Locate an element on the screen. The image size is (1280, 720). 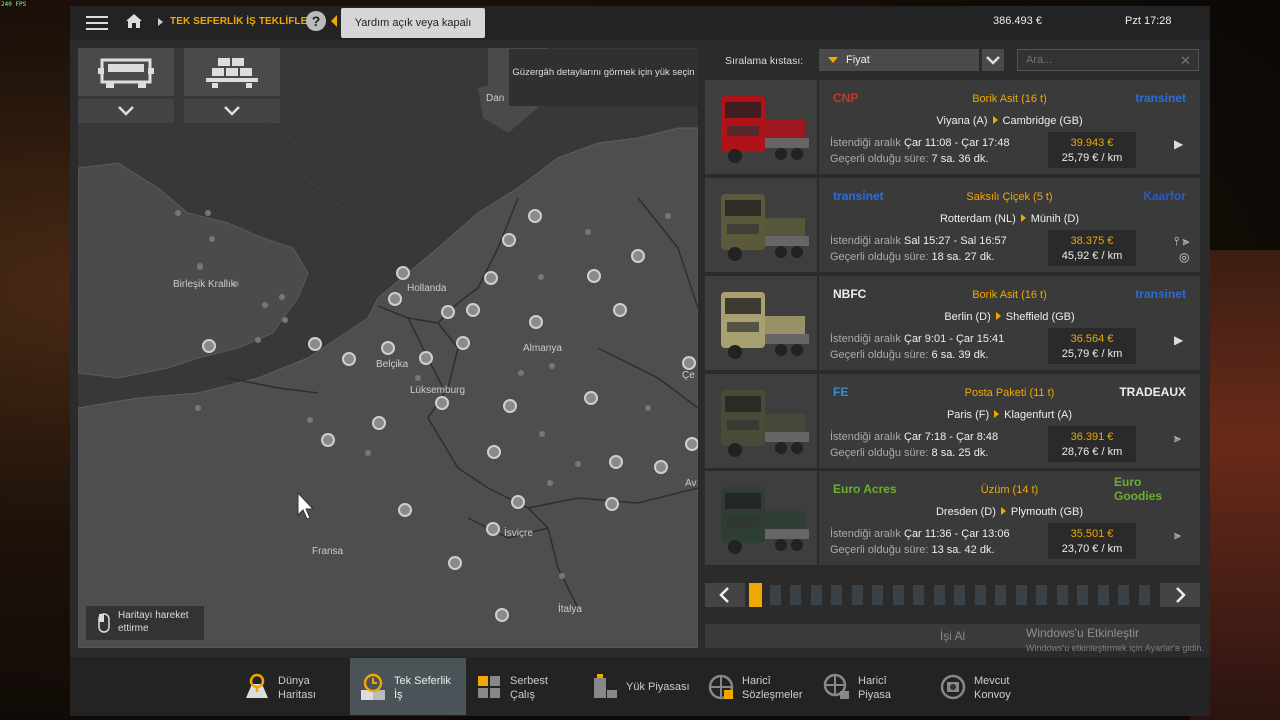
map-label-belgium: Belçika is located at coordinates (392, 364).